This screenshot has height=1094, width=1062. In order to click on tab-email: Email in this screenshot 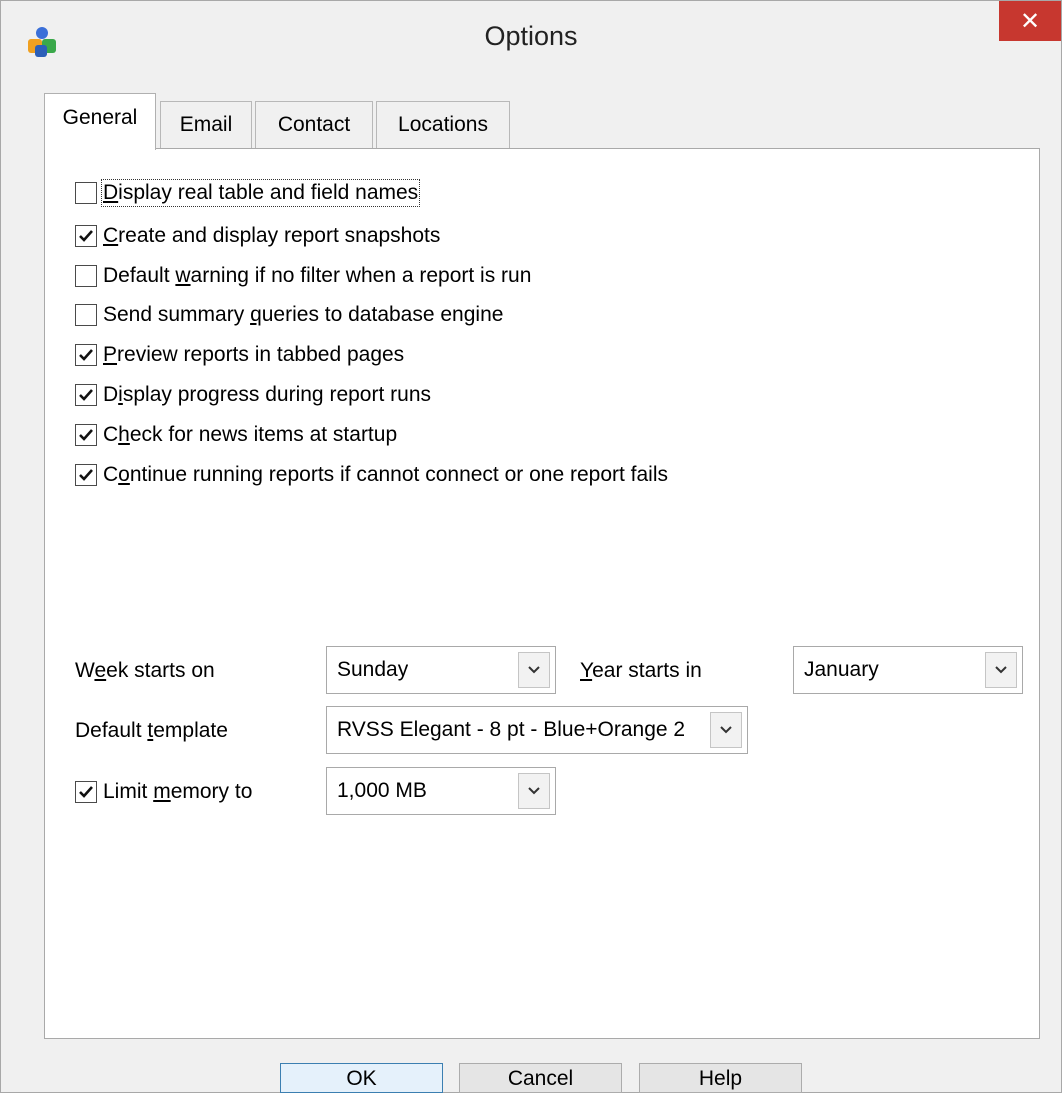, I will do `click(206, 125)`.